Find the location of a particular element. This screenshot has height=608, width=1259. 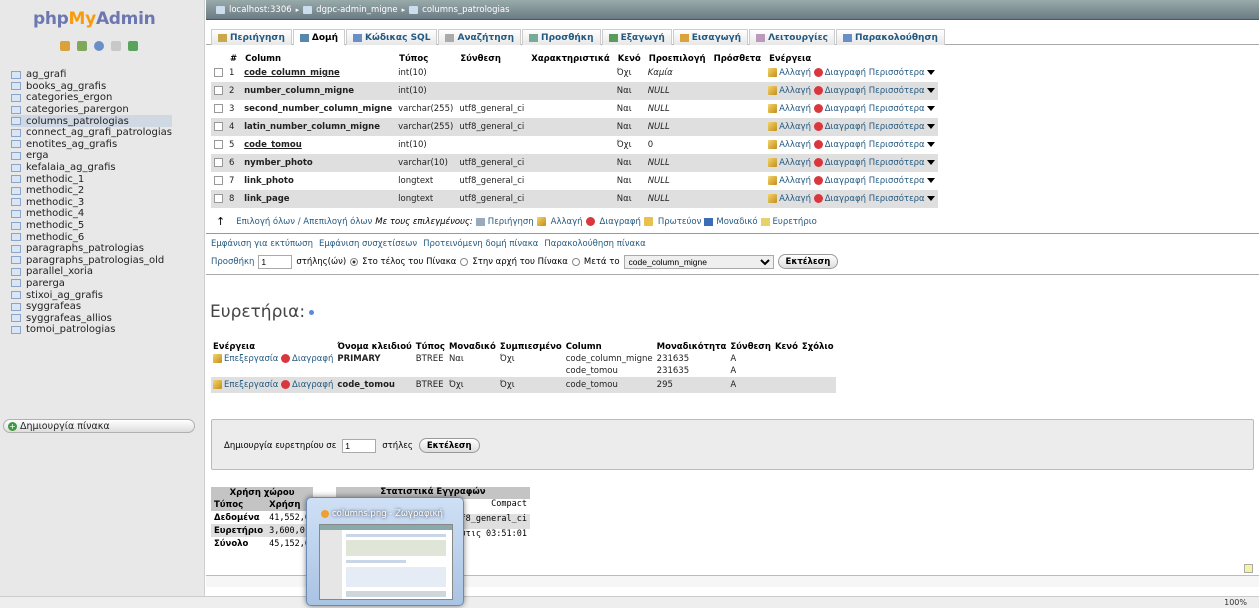

sidebar-table-item: ag_grafi is located at coordinates (91, 75).